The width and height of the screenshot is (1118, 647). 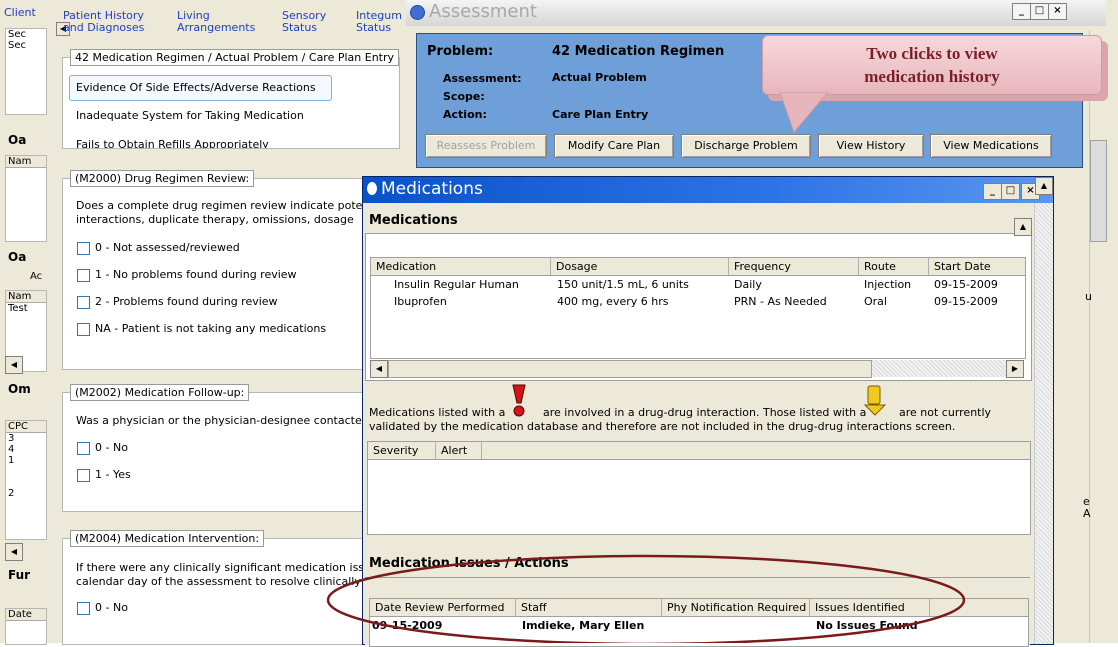 What do you see at coordinates (216, 27) in the screenshot?
I see `tab-line: Arrangements` at bounding box center [216, 27].